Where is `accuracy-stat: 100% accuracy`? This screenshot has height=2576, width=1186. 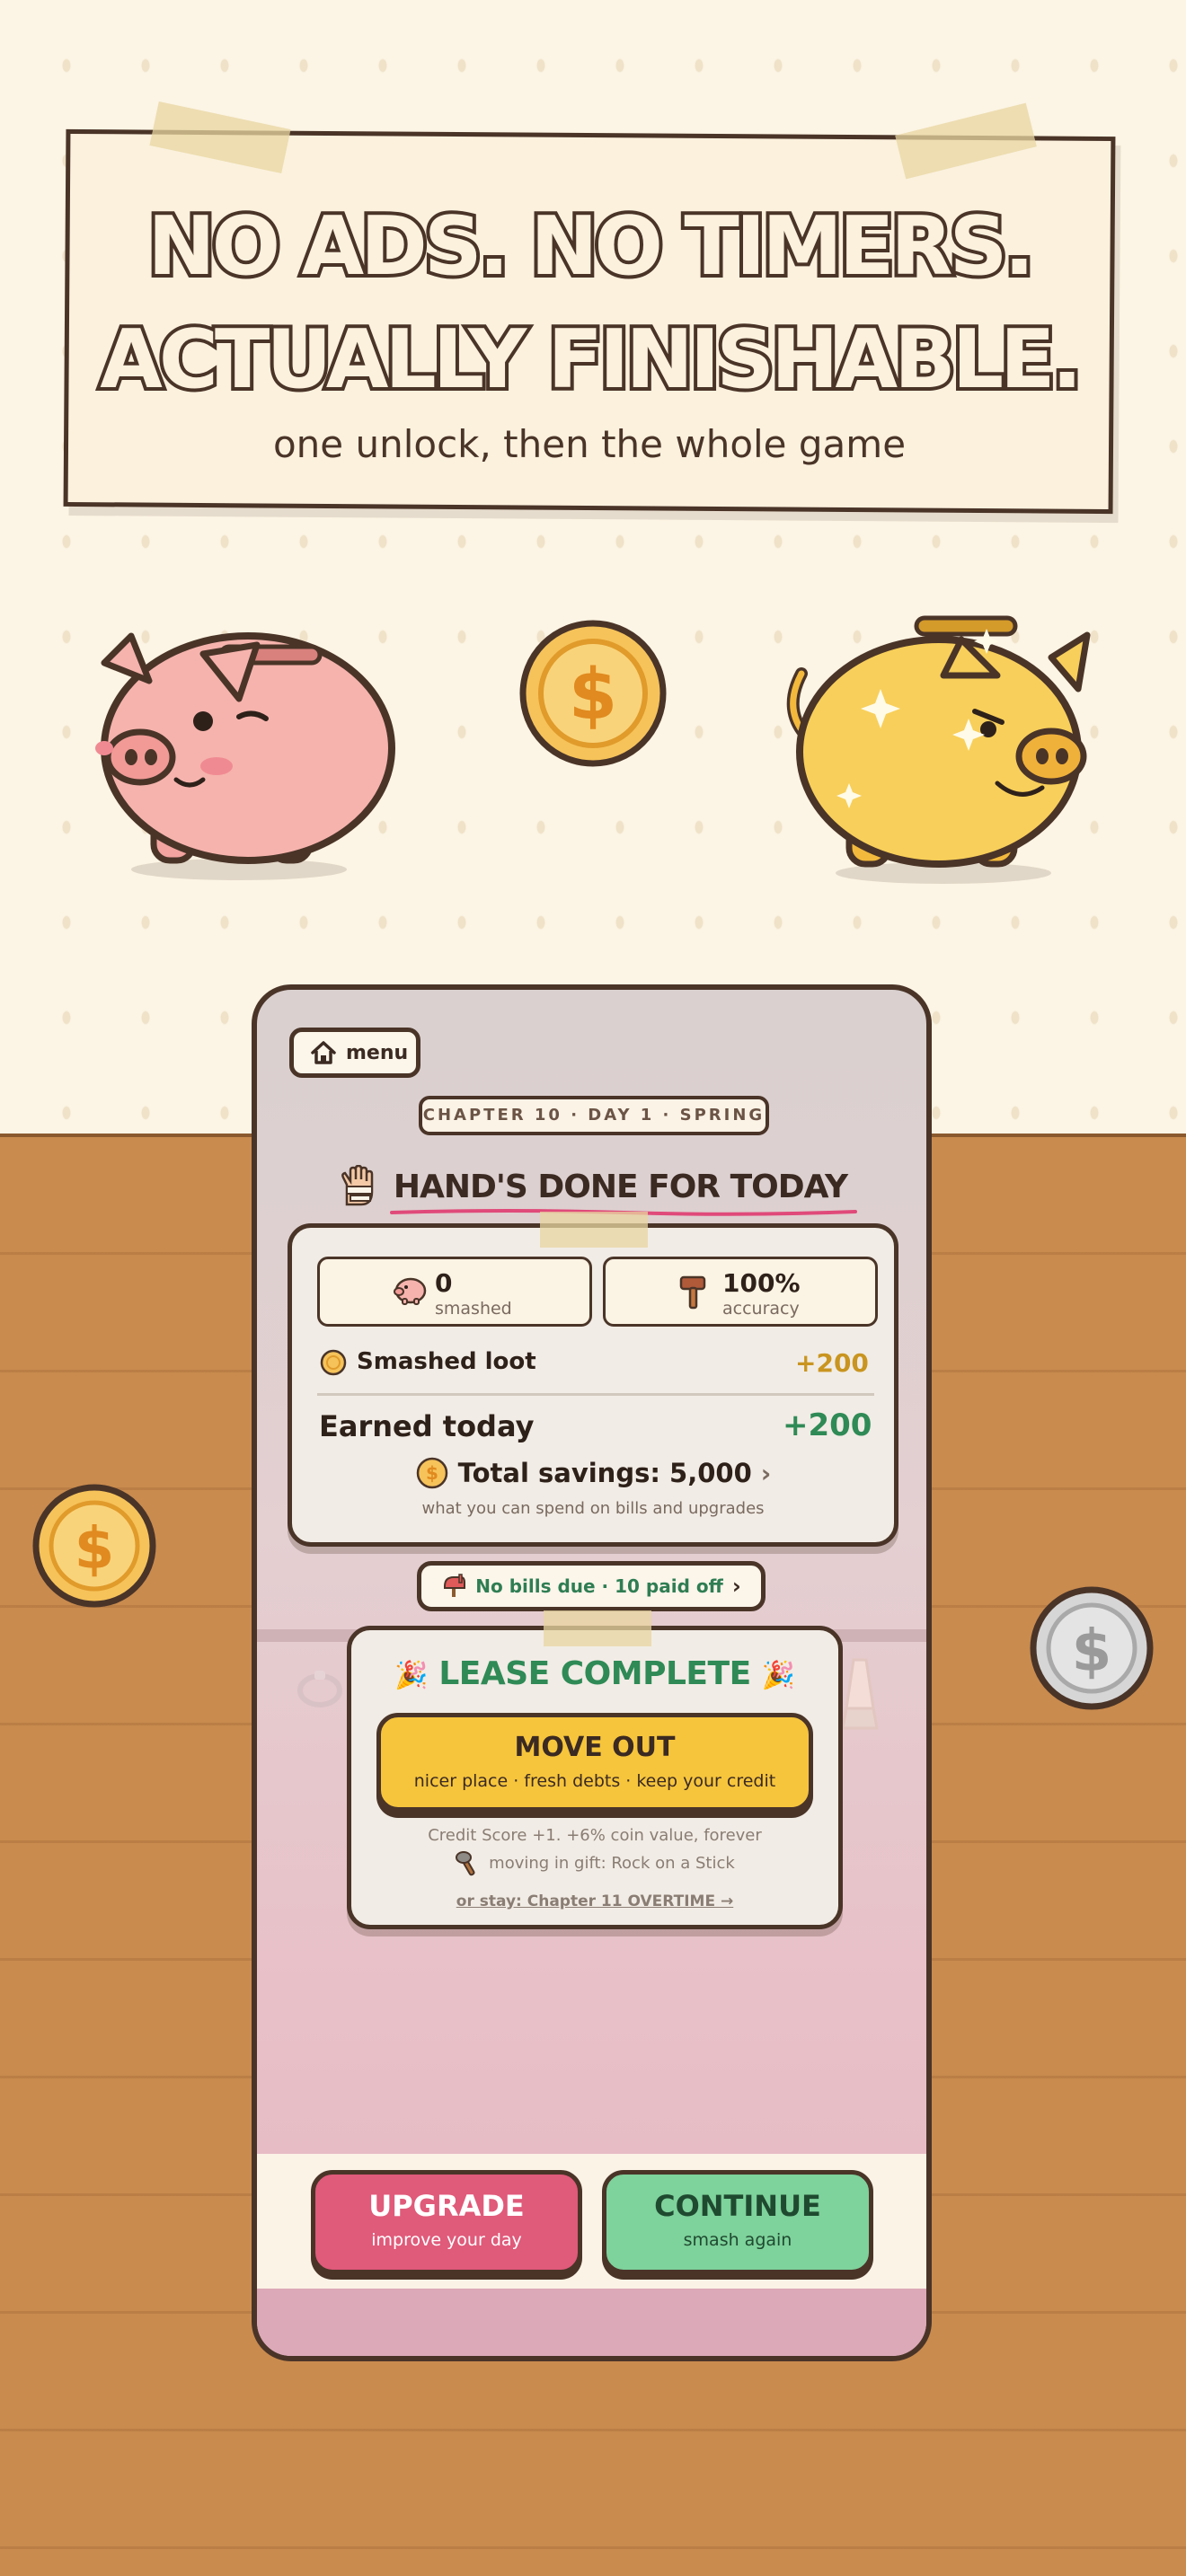
accuracy-stat: 100% accuracy is located at coordinates (740, 1292).